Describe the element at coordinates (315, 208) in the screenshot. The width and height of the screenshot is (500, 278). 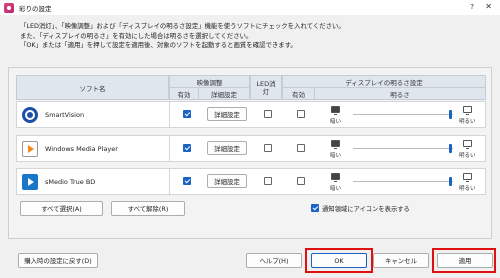
I see `notify-checkbox` at that location.